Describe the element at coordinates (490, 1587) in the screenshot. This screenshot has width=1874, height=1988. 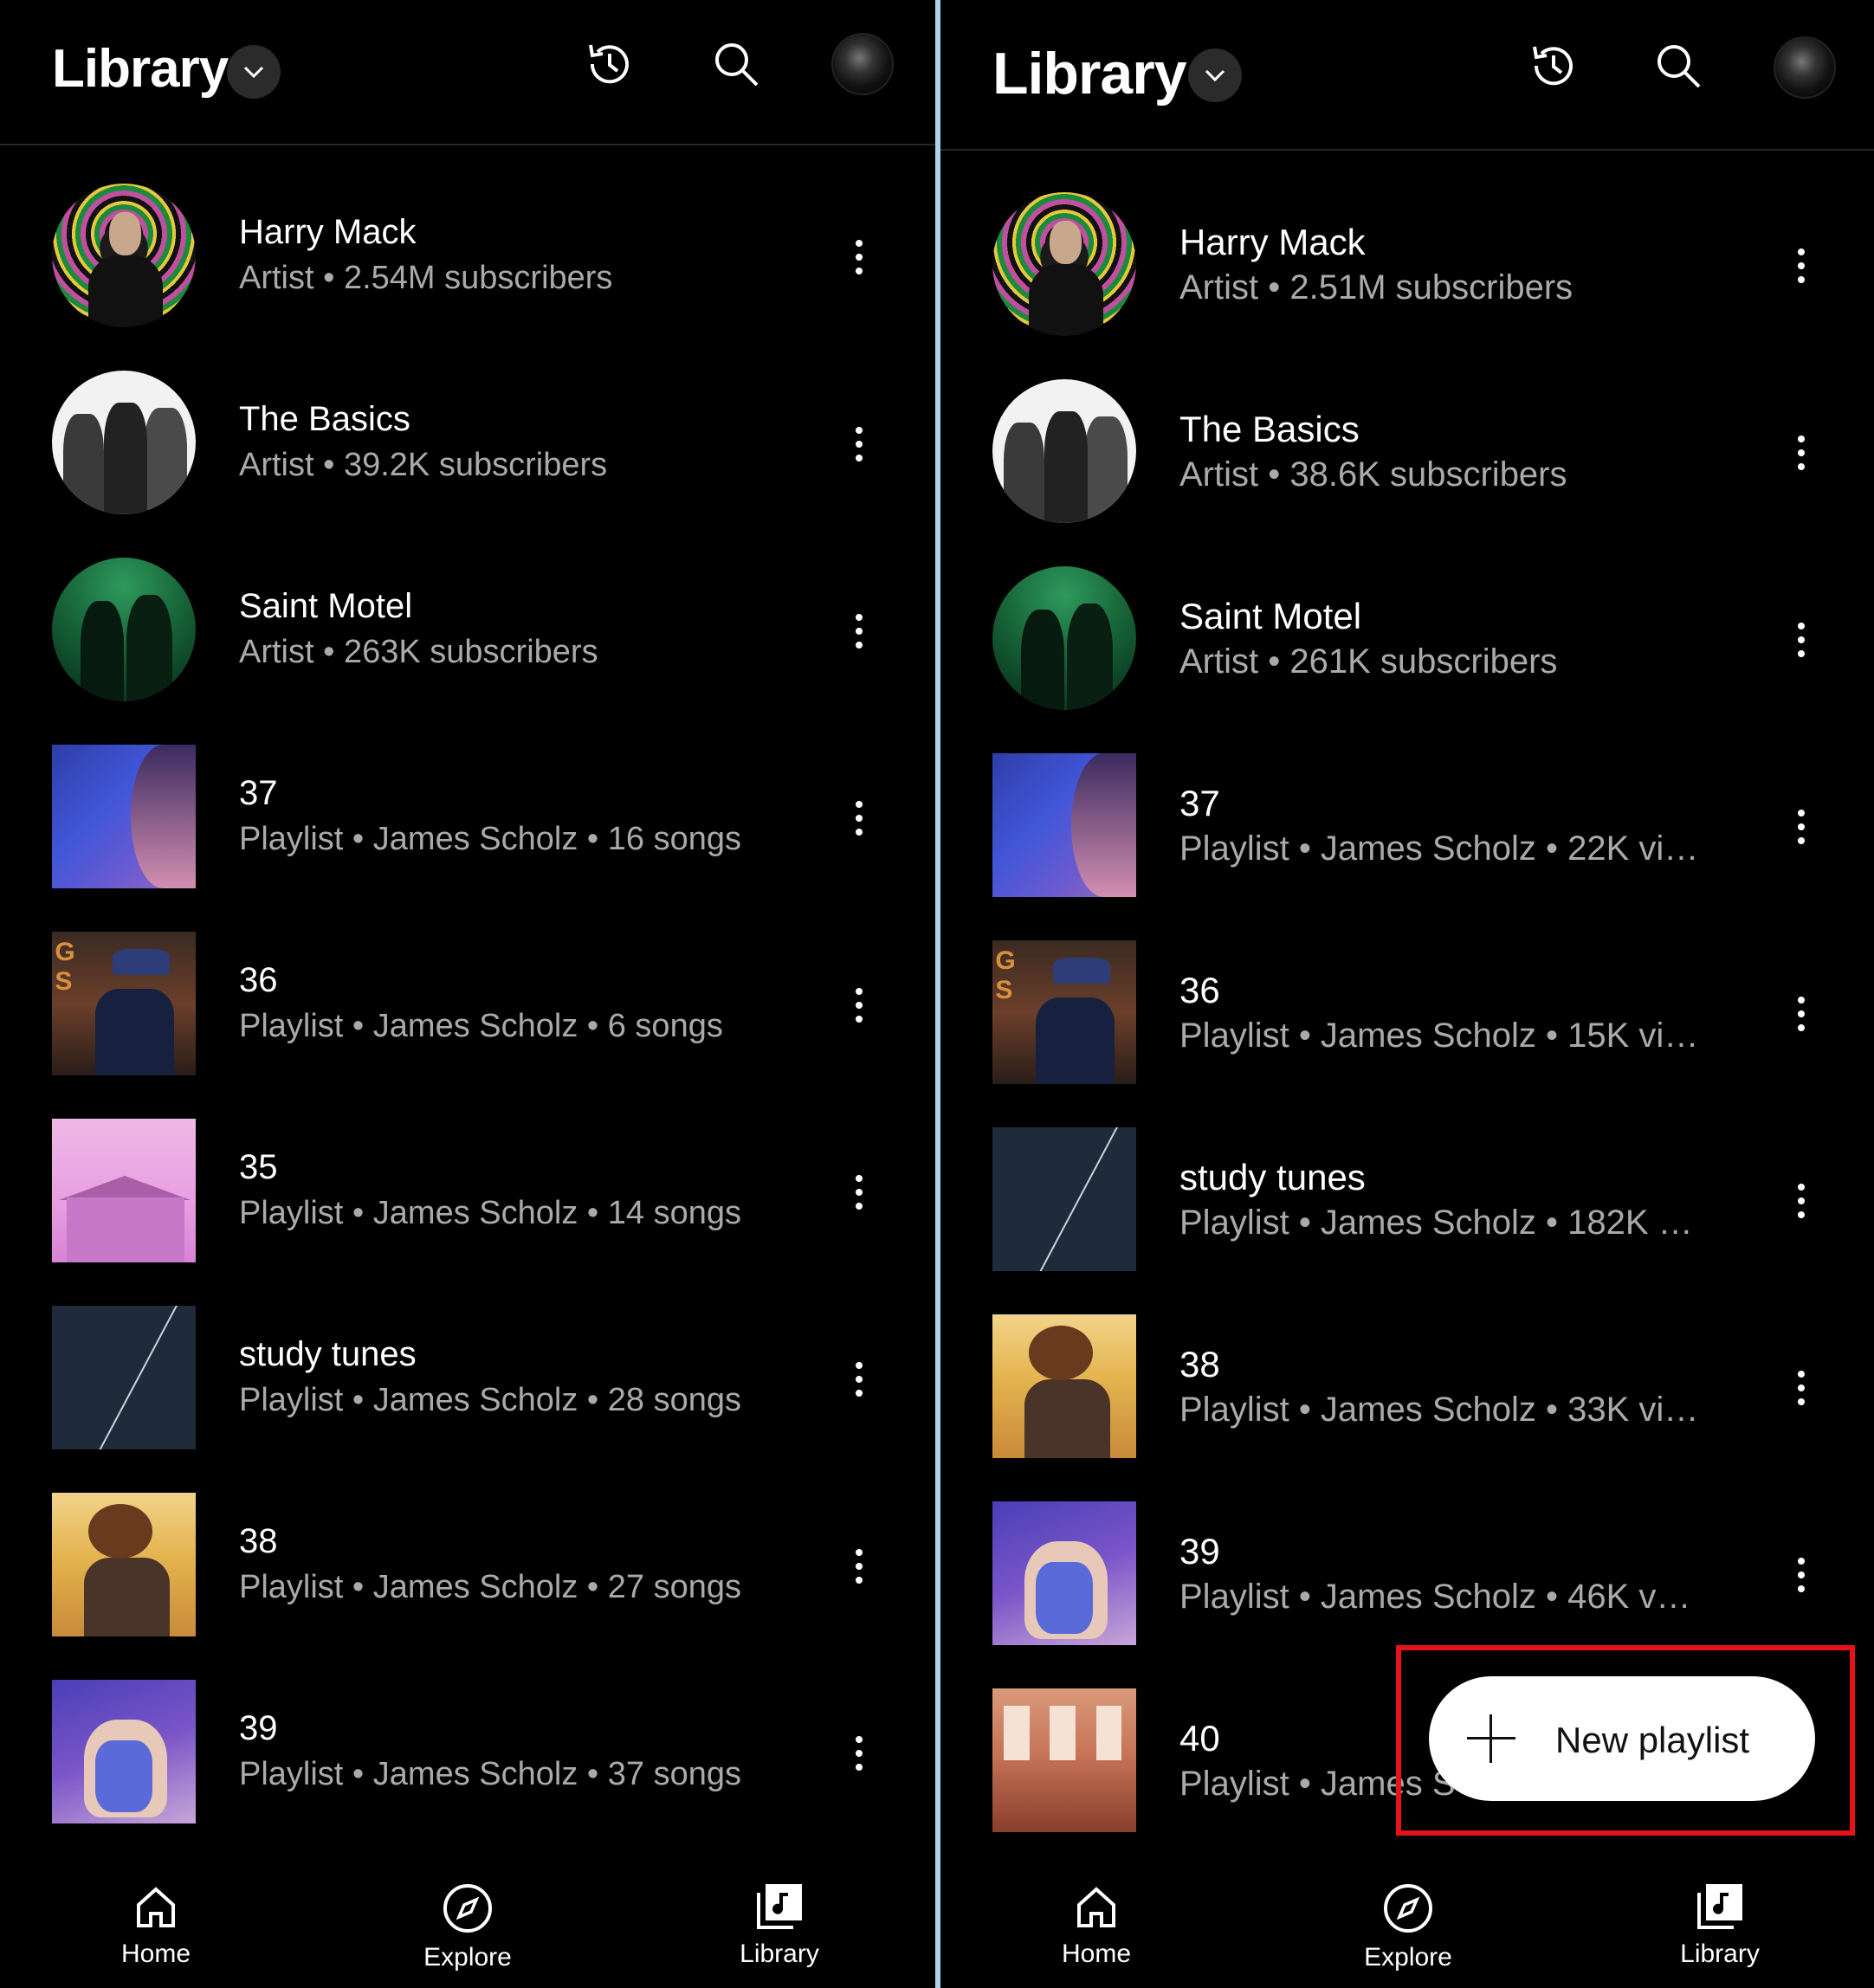
I see `item-subtitle: Playlist • James Scholz • 27 songs` at that location.